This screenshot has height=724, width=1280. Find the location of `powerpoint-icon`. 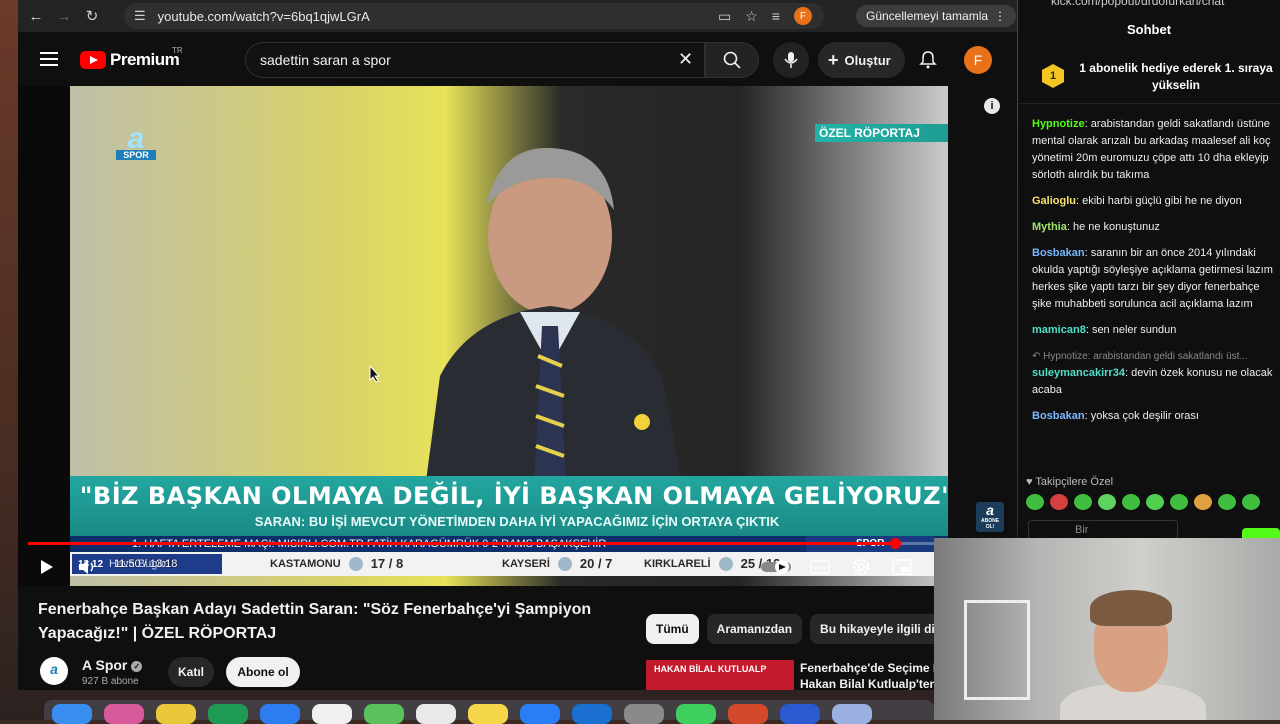

powerpoint-icon is located at coordinates (748, 714).